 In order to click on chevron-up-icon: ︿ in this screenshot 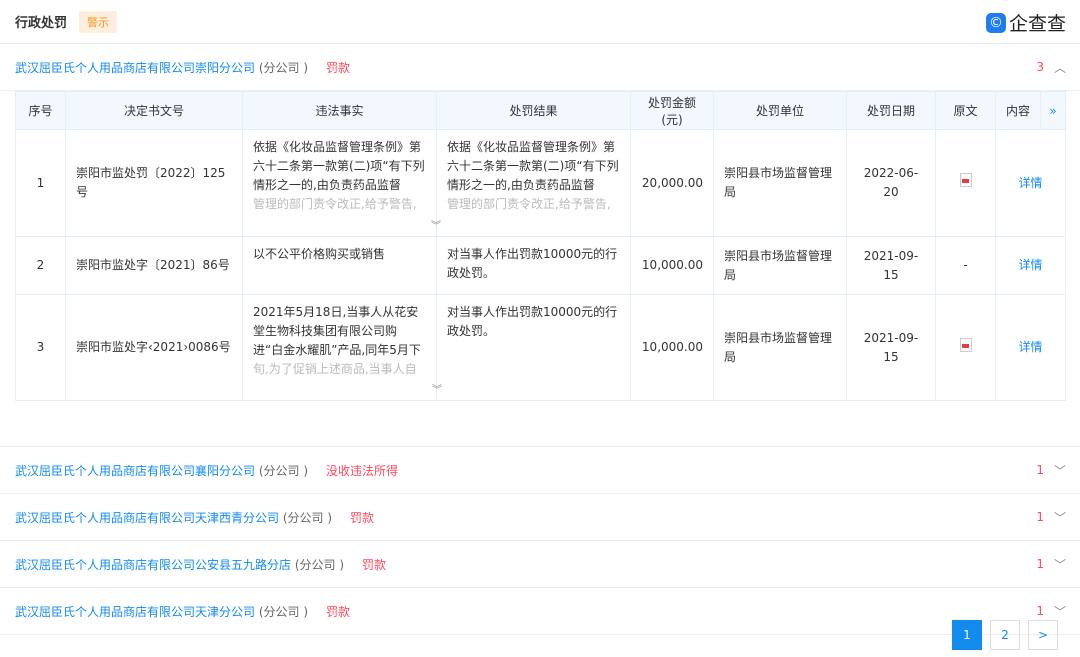, I will do `click(1060, 67)`.